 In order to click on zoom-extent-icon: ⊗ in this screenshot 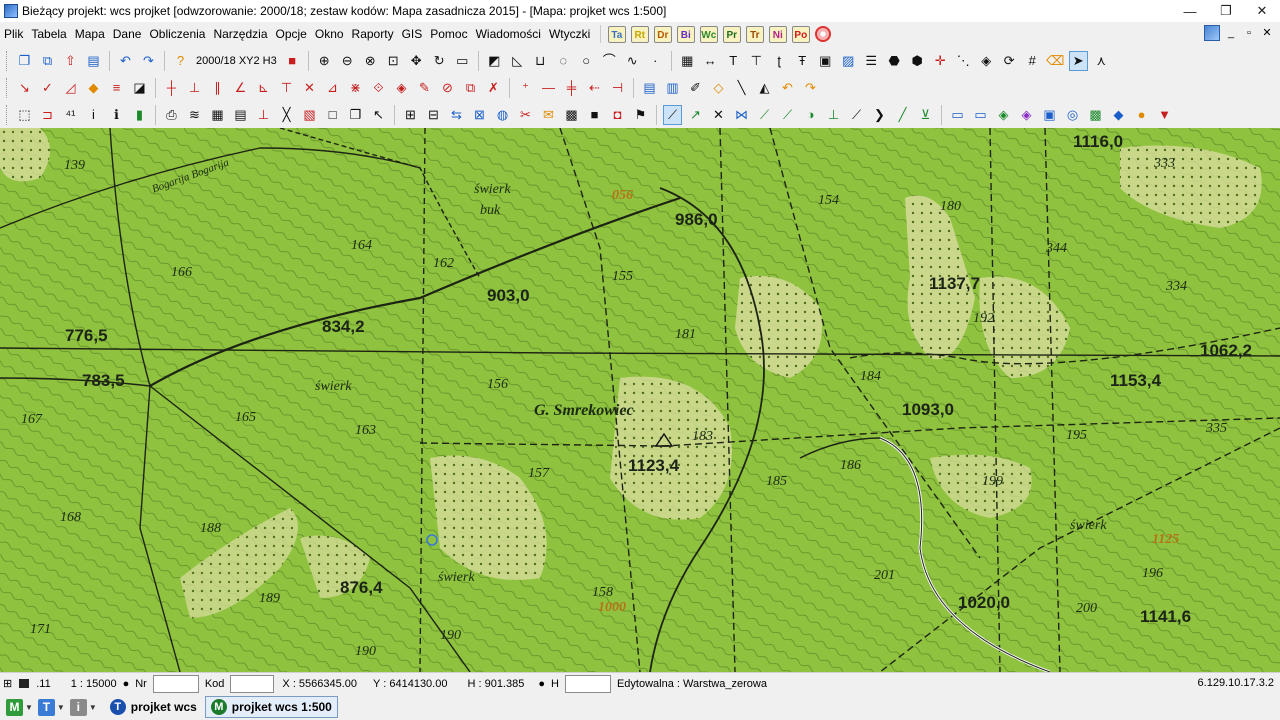, I will do `click(370, 61)`.